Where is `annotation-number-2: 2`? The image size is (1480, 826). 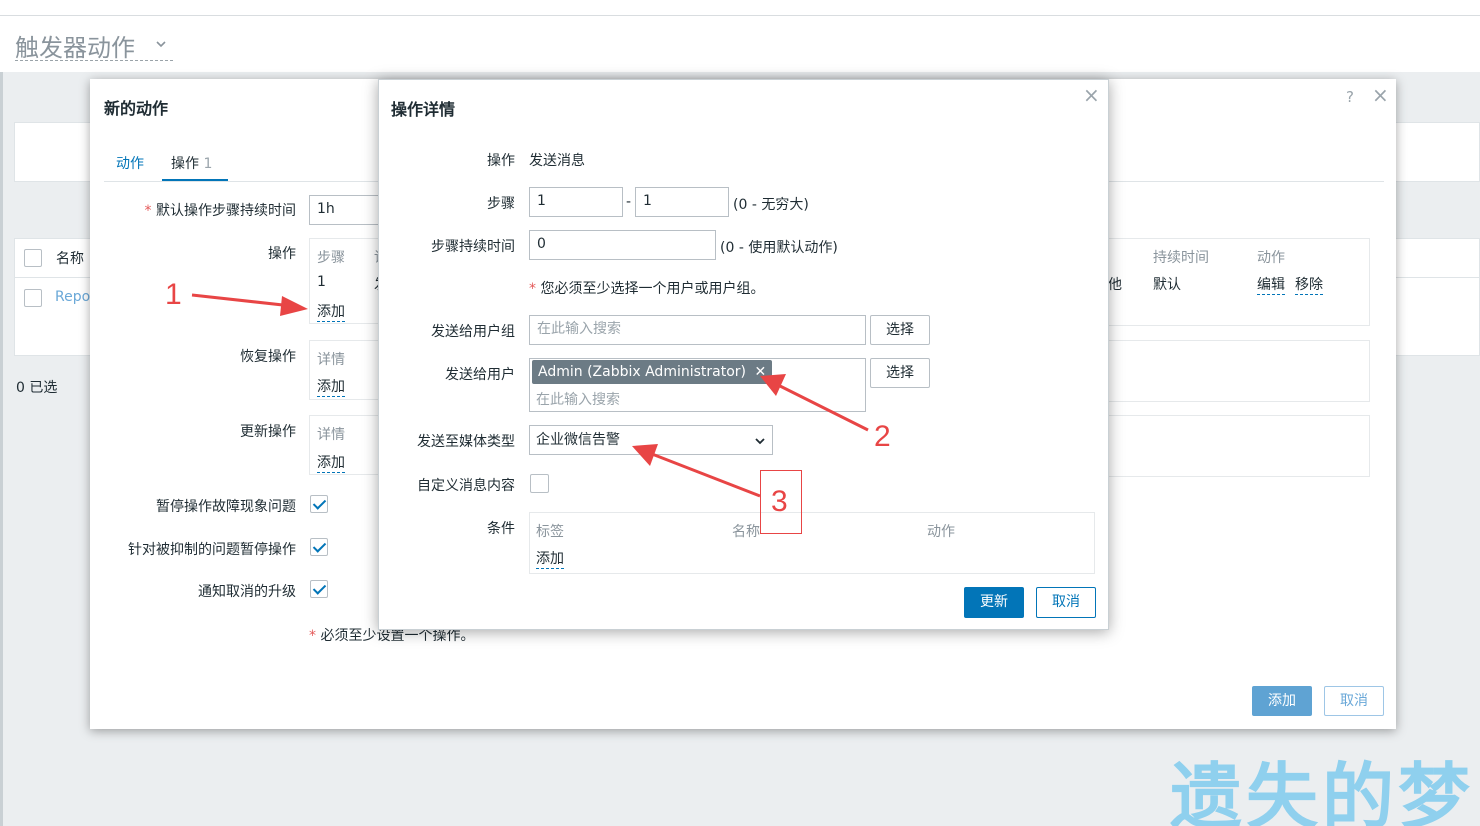
annotation-number-2: 2 is located at coordinates (882, 436).